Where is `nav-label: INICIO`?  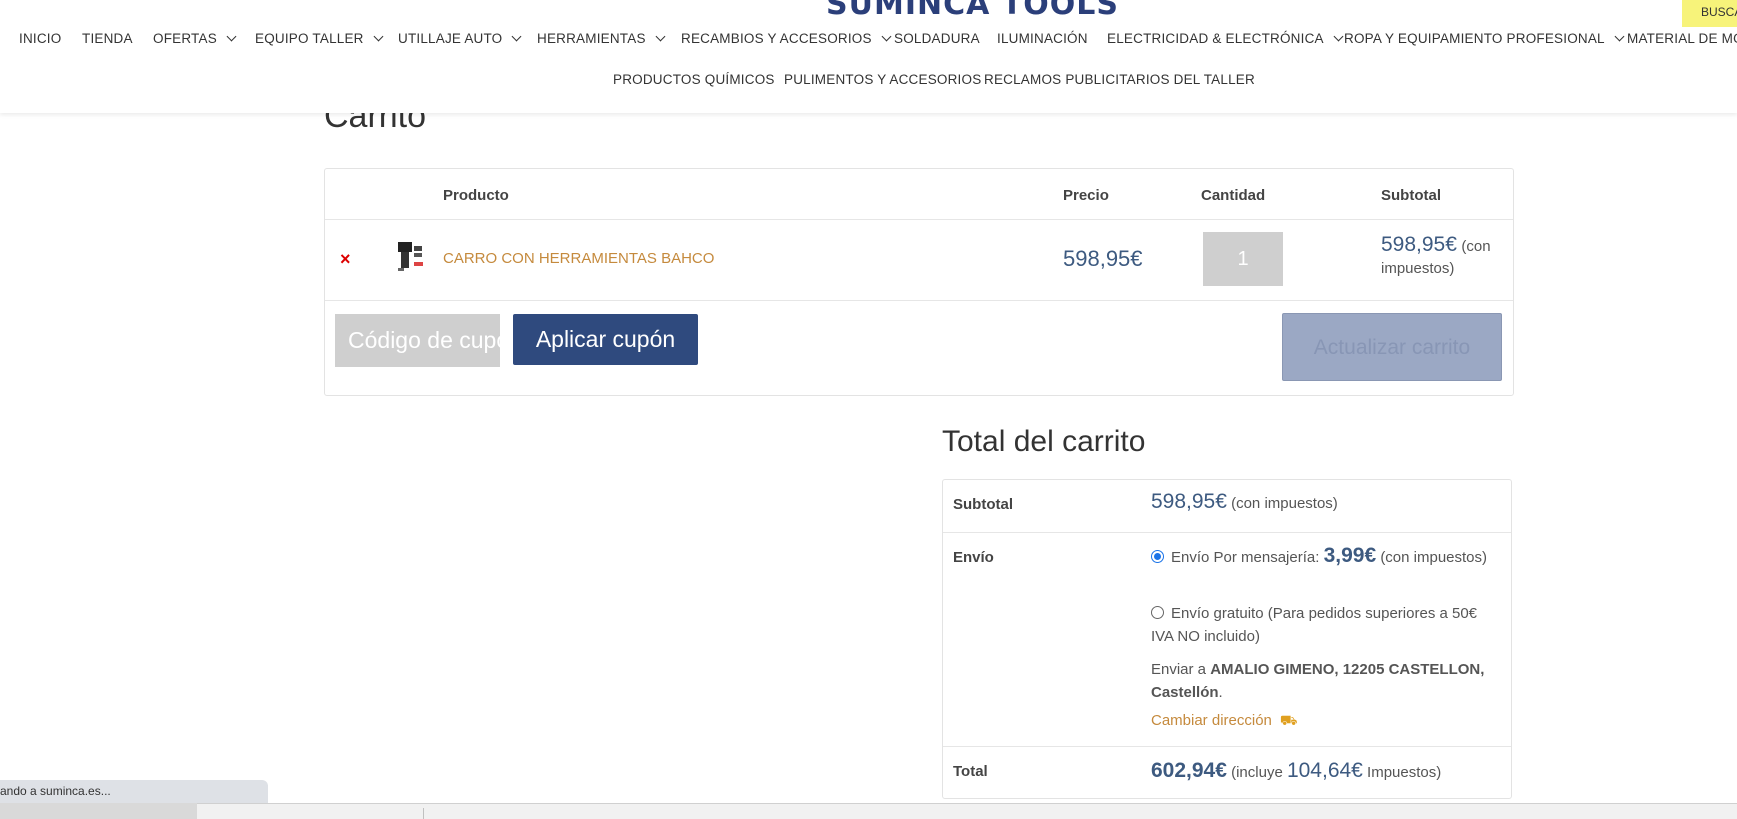 nav-label: INICIO is located at coordinates (40, 38).